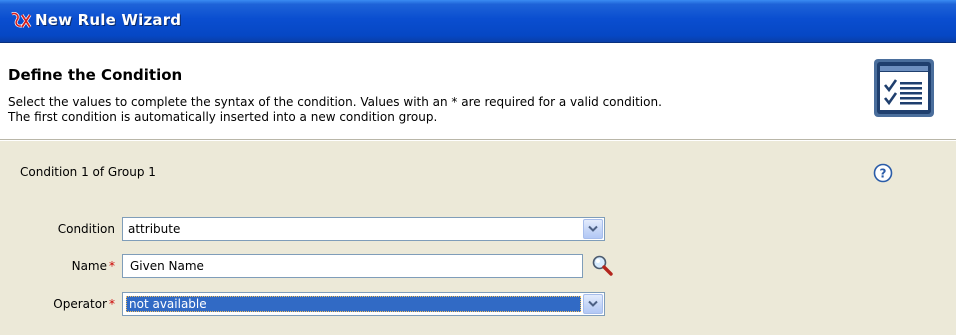  I want to click on condition-label: Condition, so click(86, 229).